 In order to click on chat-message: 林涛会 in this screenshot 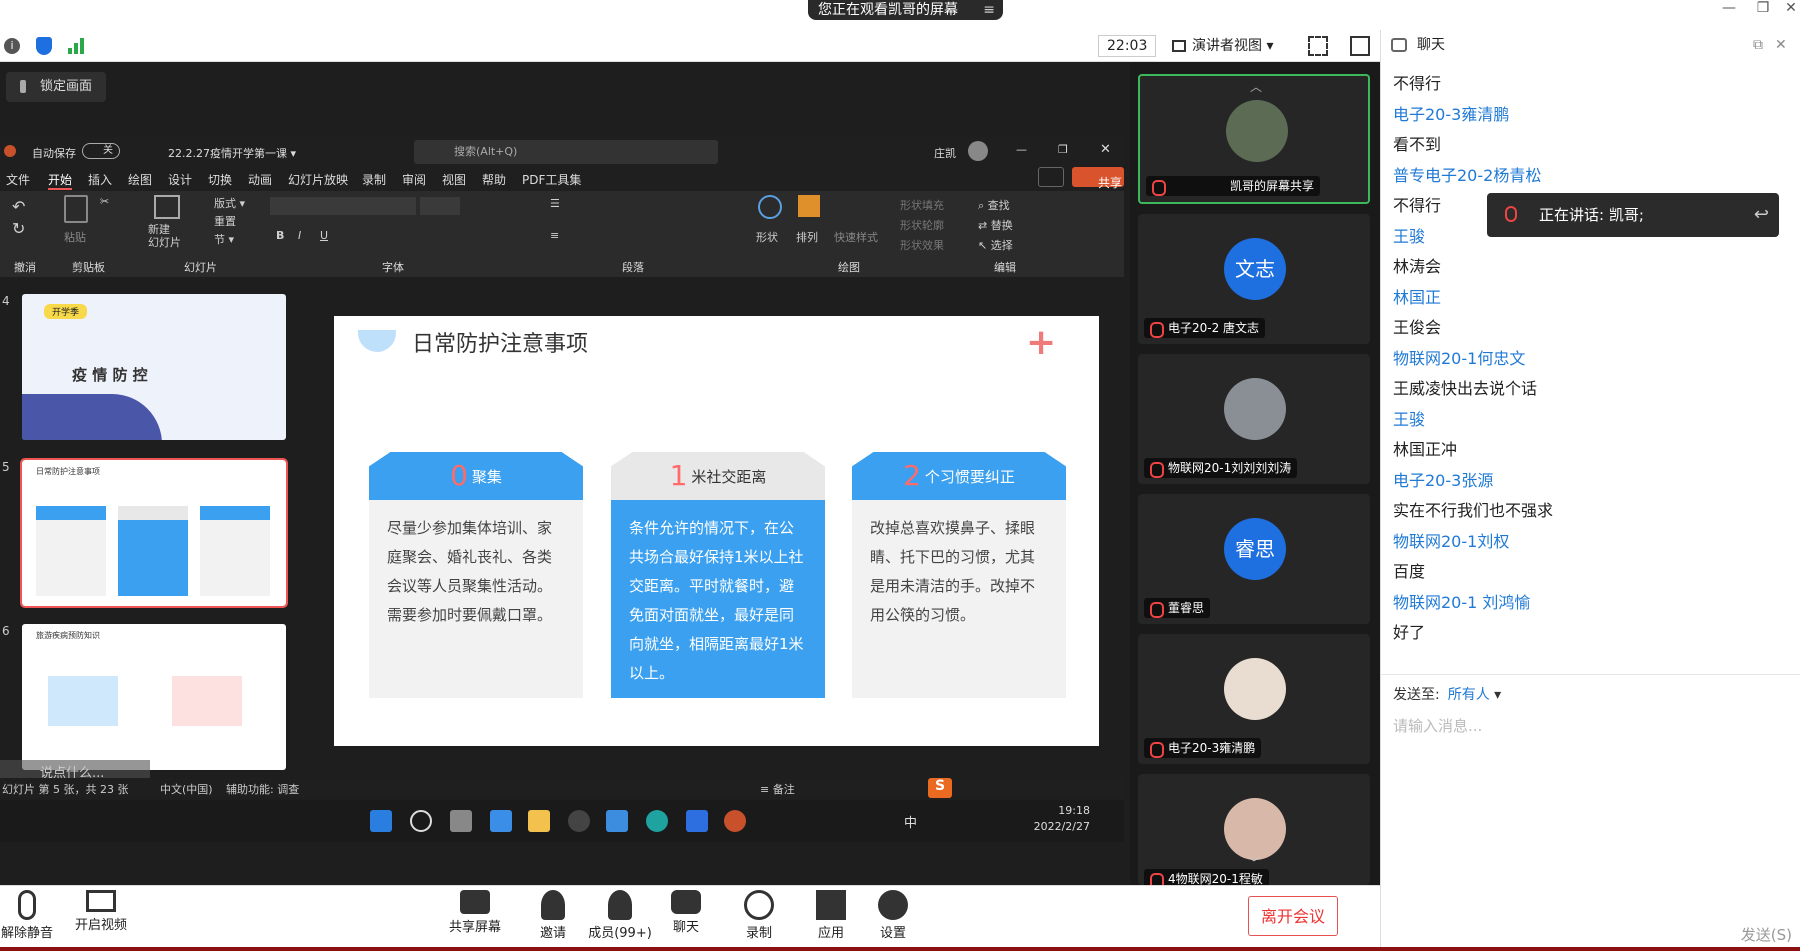, I will do `click(1417, 266)`.